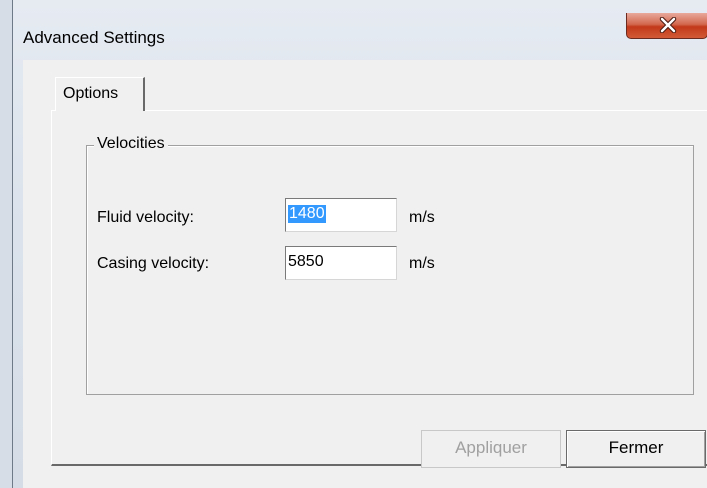 The height and width of the screenshot is (488, 707). What do you see at coordinates (91, 93) in the screenshot?
I see `tab-options-label: Options` at bounding box center [91, 93].